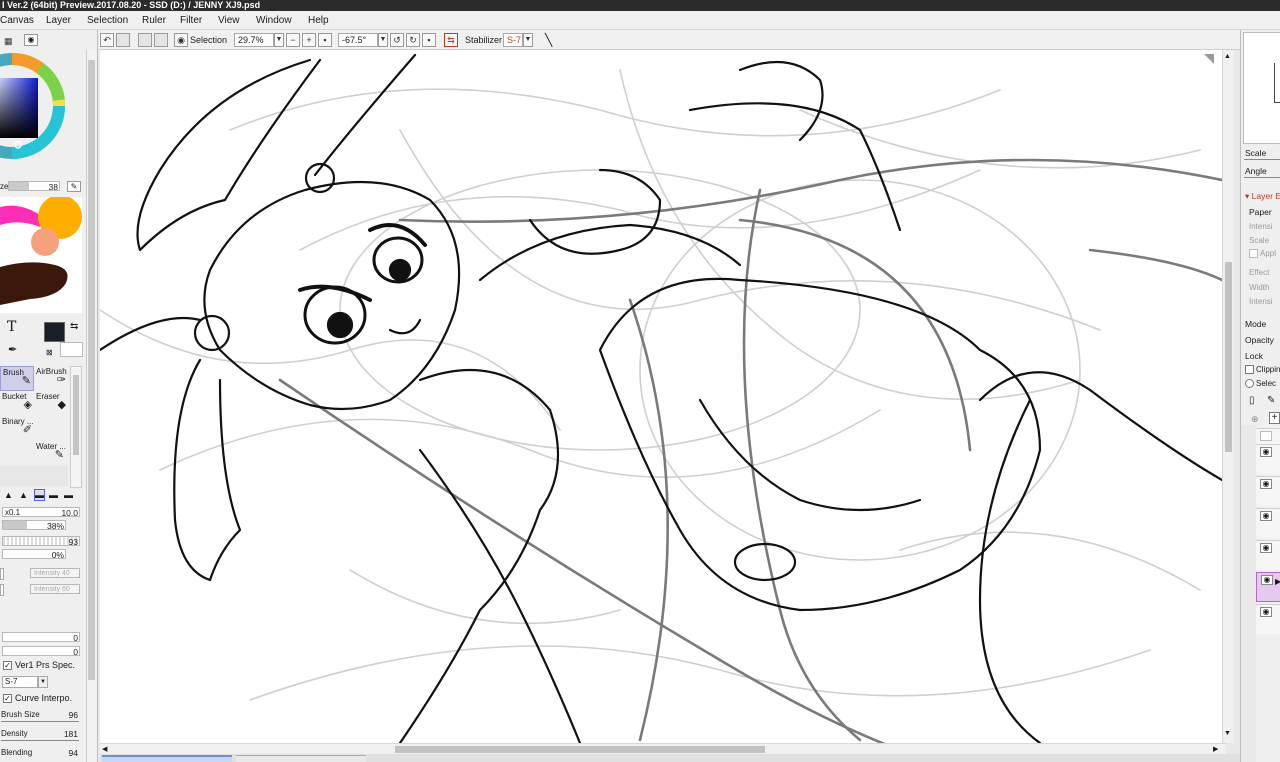 Image resolution: width=1280 pixels, height=762 pixels. Describe the element at coordinates (104, 749) in the screenshot. I see `scroll-left-icon: ◀` at that location.